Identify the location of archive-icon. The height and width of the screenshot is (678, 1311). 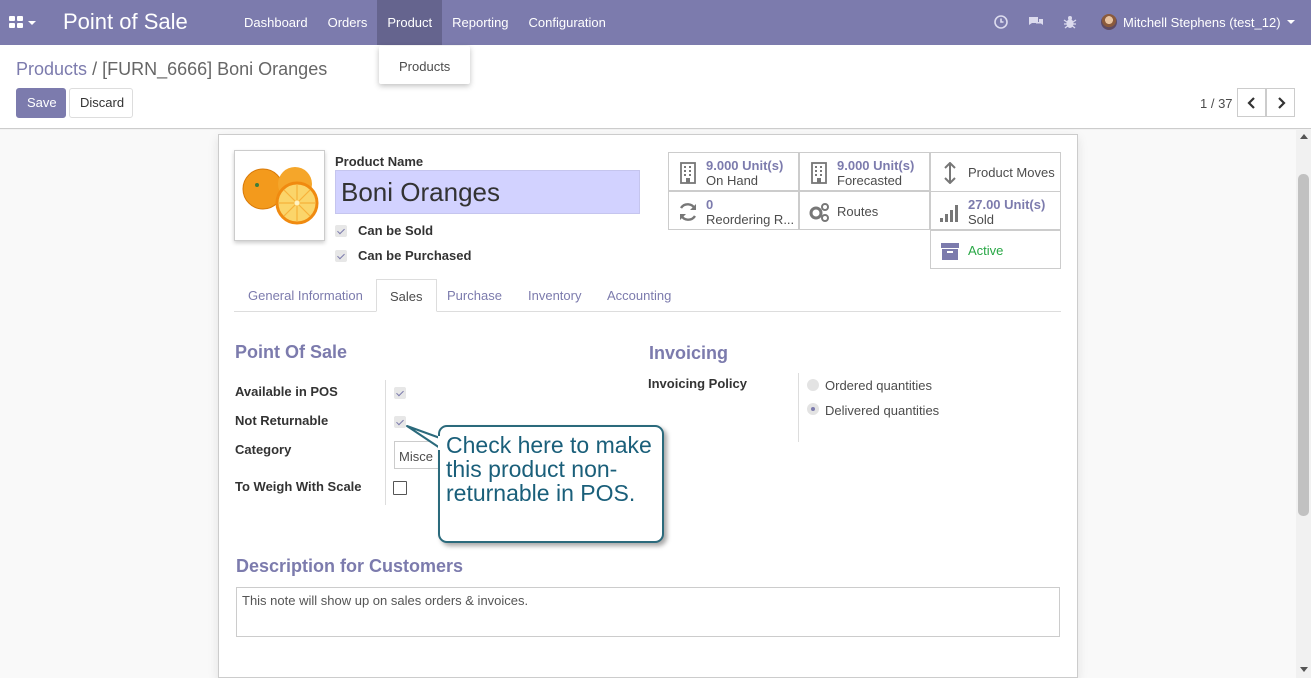
(950, 251).